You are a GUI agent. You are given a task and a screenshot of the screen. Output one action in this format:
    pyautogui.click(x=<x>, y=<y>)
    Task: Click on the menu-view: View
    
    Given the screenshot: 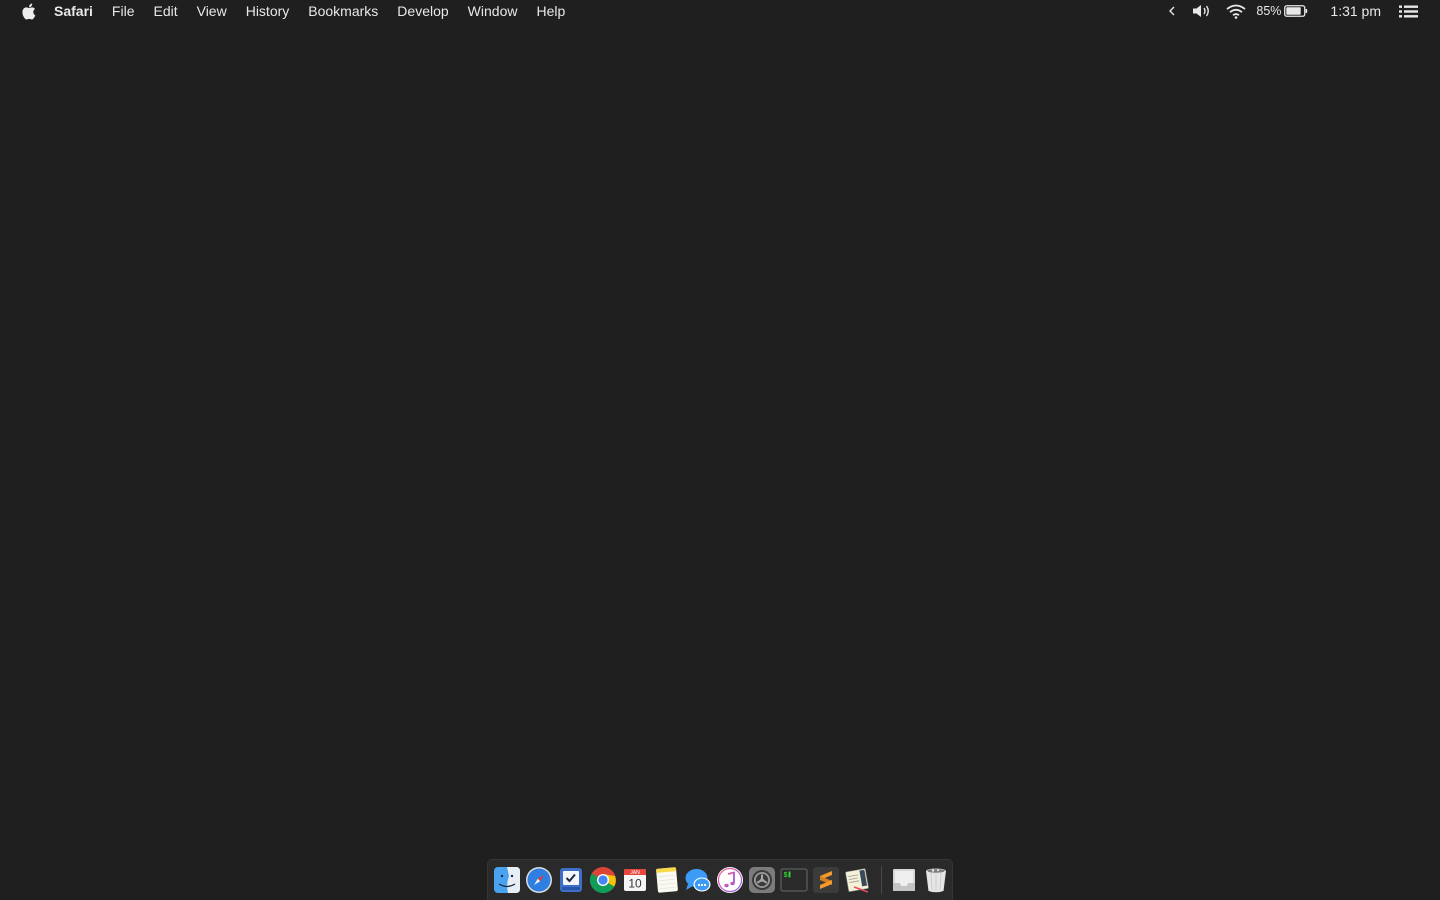 What is the action you would take?
    pyautogui.click(x=211, y=11)
    